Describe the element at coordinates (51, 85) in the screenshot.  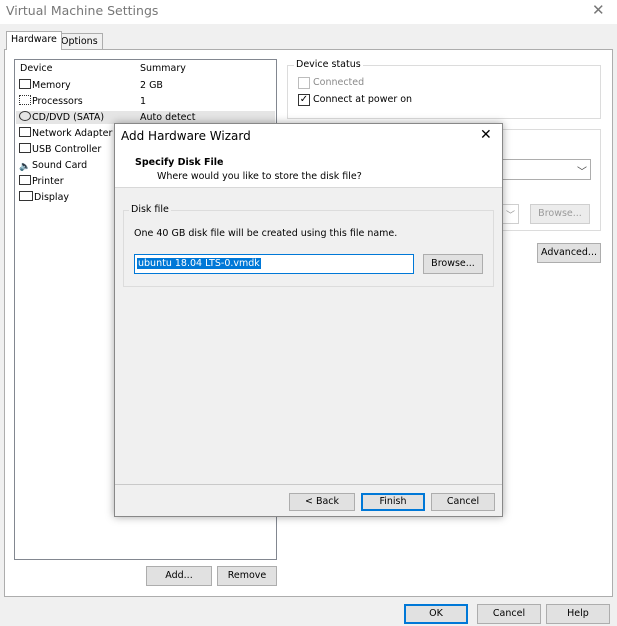
I see `device-name: Memory` at that location.